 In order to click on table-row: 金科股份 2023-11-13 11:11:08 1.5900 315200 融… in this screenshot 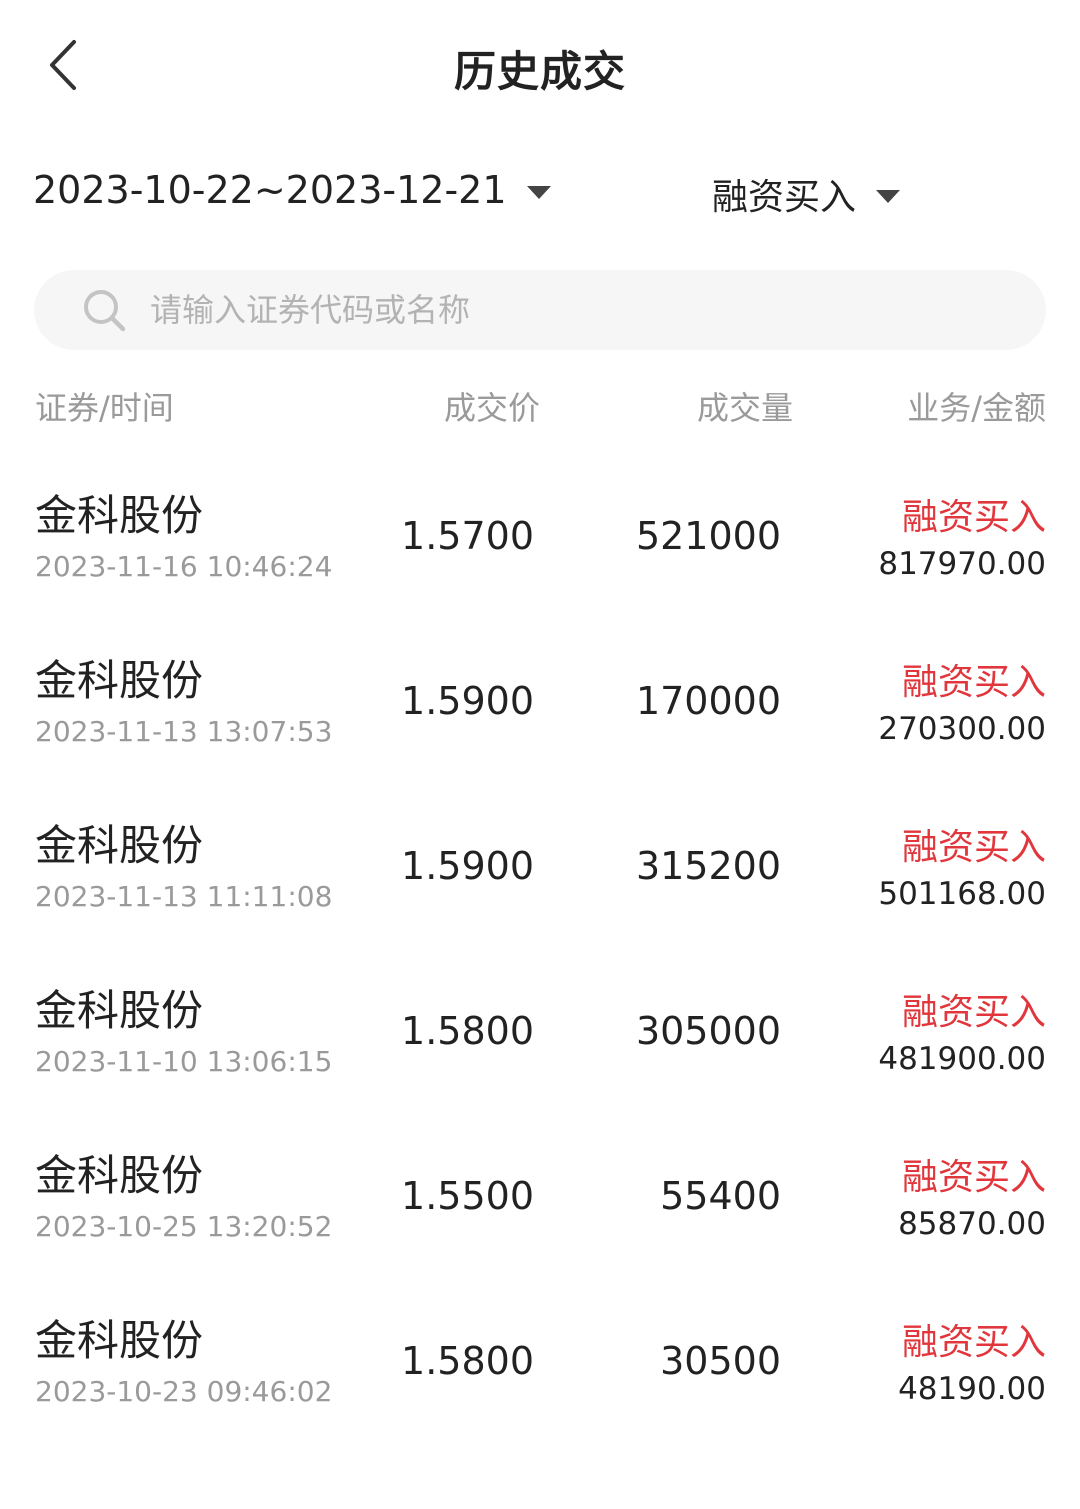, I will do `click(540, 864)`.